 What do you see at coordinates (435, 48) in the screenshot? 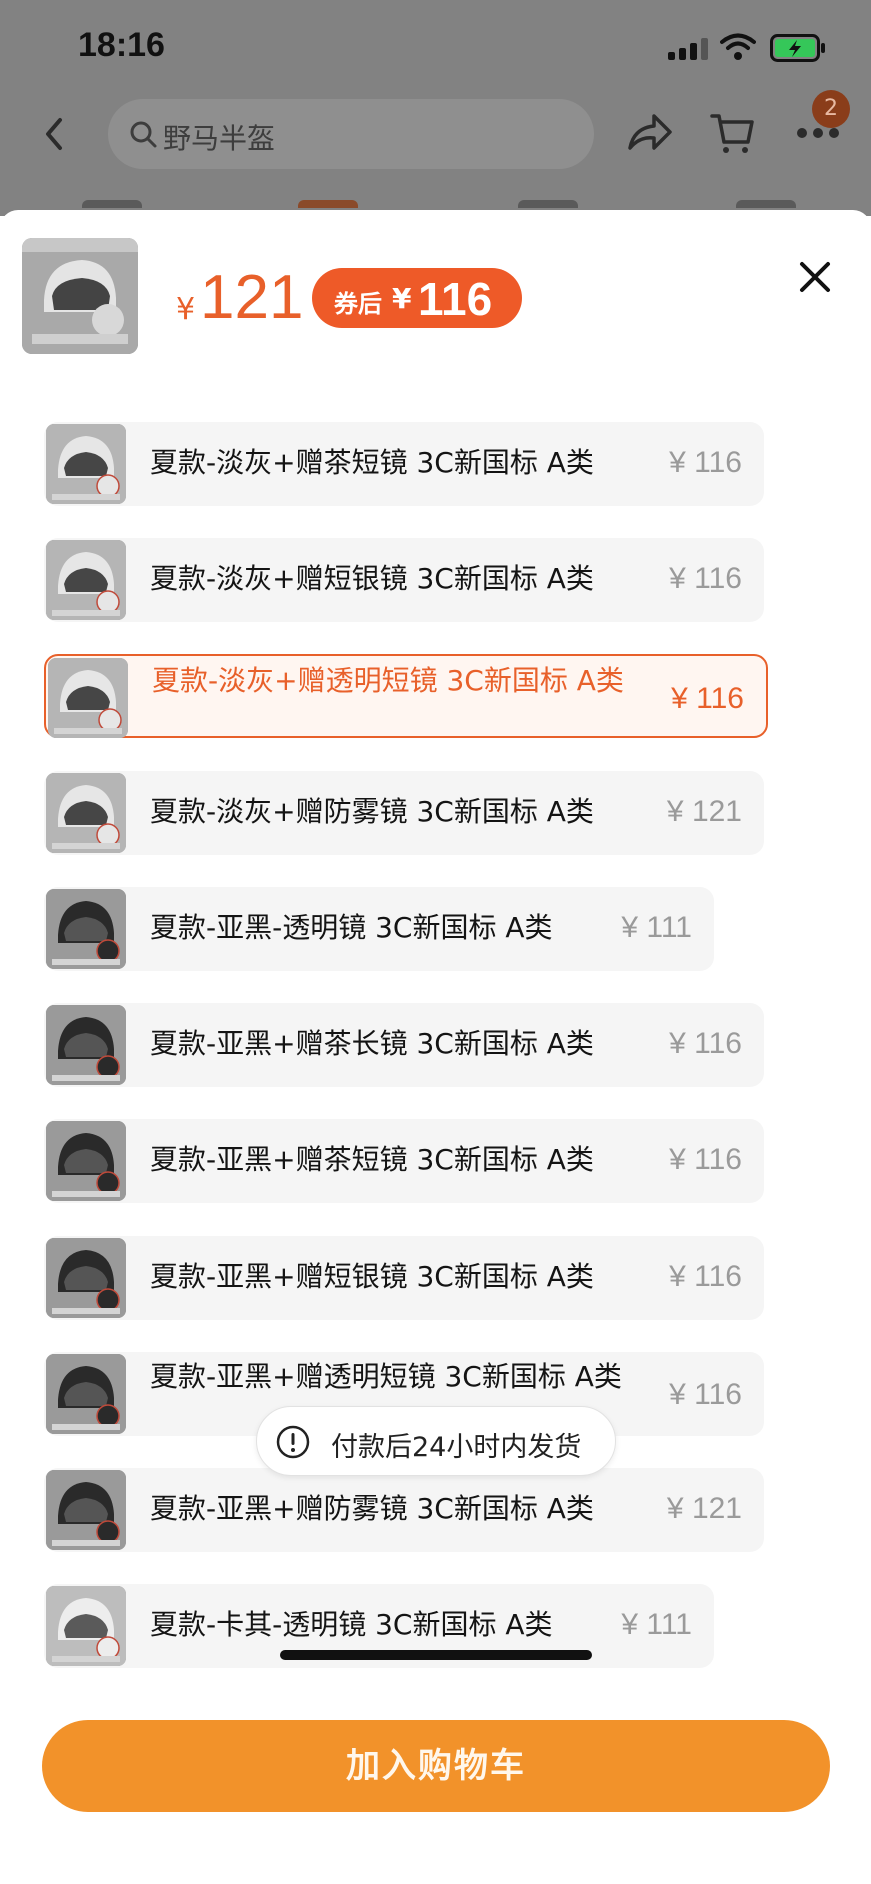
I see `status-bar: 18:16` at bounding box center [435, 48].